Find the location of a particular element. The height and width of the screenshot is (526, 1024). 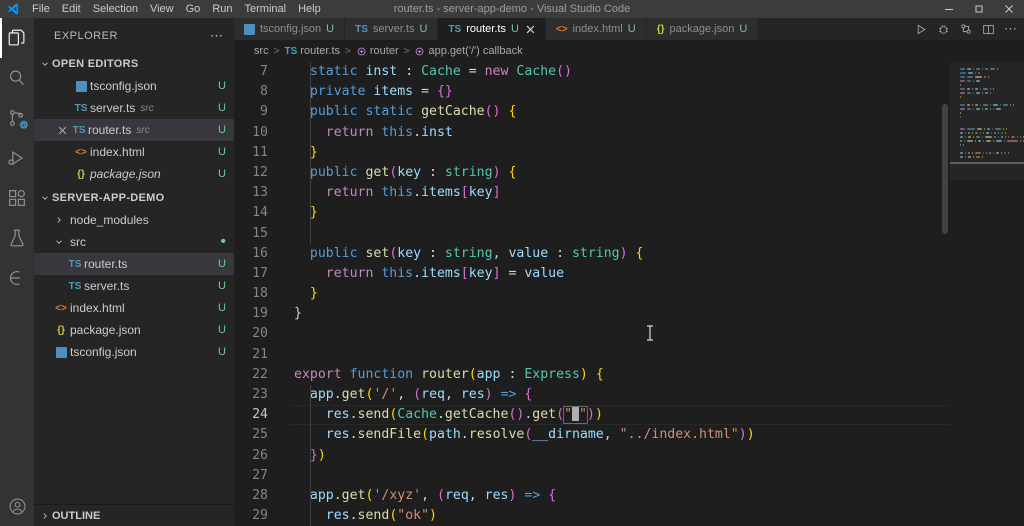

code-line: 19} is located at coordinates (592, 314).